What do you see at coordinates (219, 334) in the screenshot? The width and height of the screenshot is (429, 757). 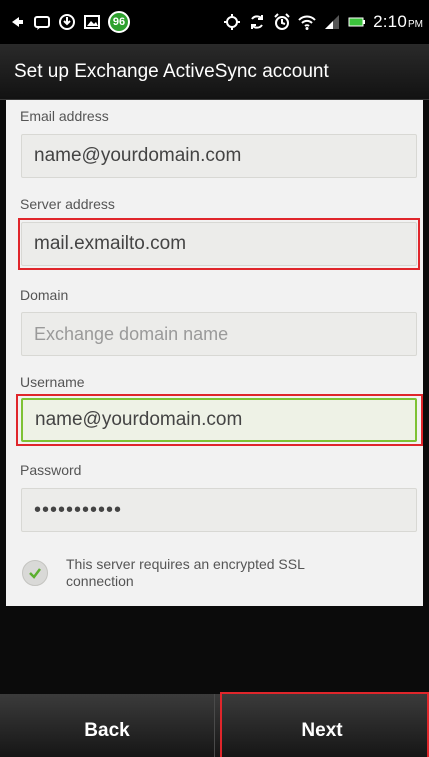 I see `domain-field: Exchange domain name` at bounding box center [219, 334].